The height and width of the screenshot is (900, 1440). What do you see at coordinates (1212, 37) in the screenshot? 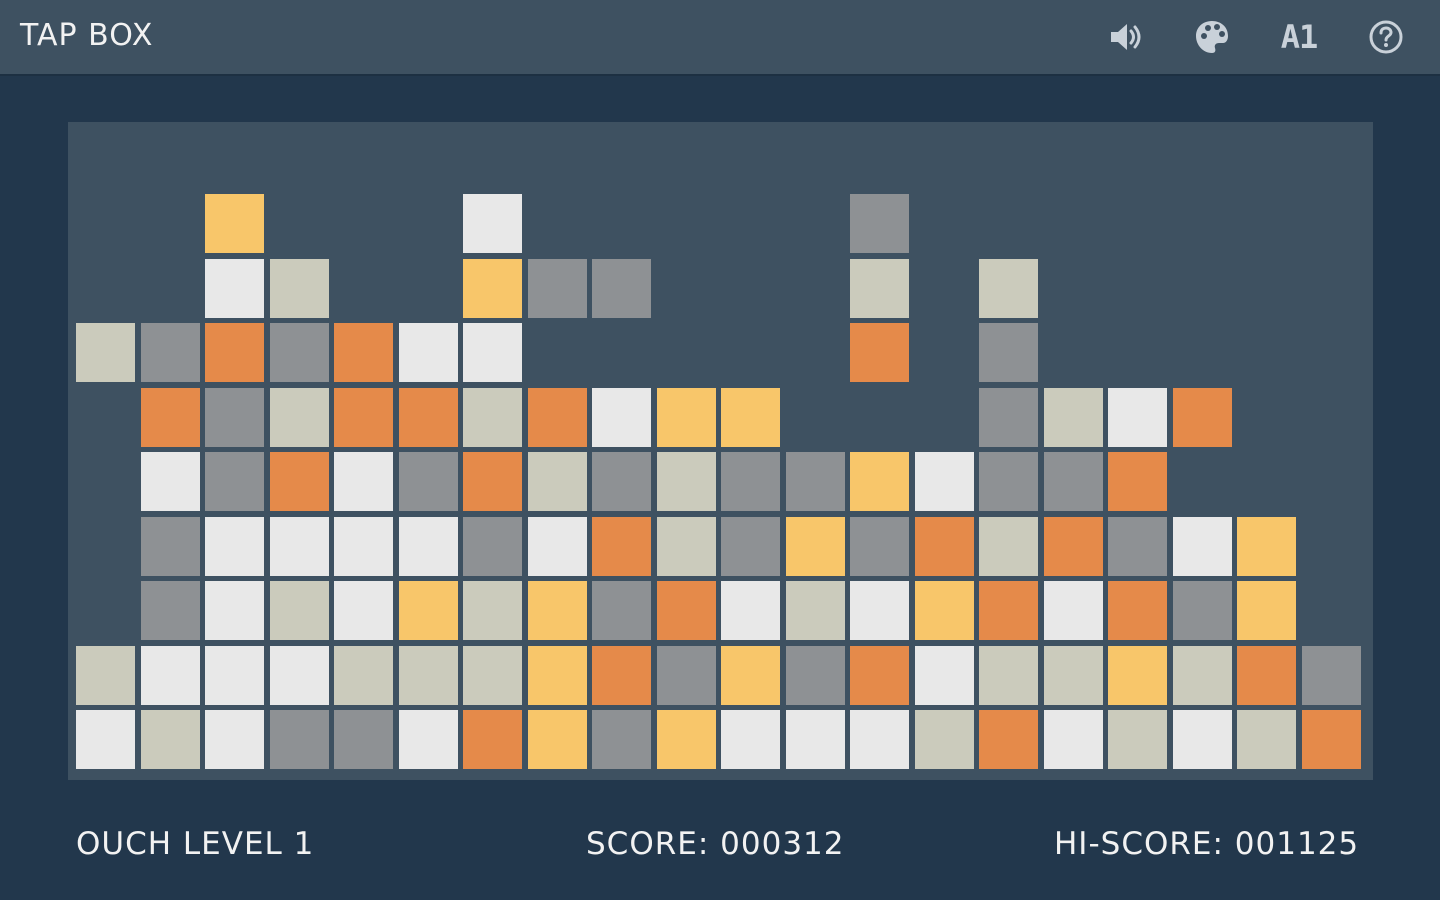
I see `theme-button` at bounding box center [1212, 37].